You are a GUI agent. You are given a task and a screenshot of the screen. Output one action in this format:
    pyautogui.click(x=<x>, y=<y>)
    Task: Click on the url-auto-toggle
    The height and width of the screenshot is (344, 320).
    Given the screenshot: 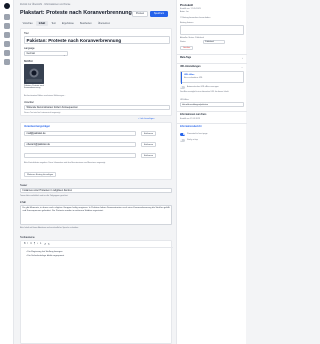 What is the action you would take?
    pyautogui.click(x=182, y=87)
    